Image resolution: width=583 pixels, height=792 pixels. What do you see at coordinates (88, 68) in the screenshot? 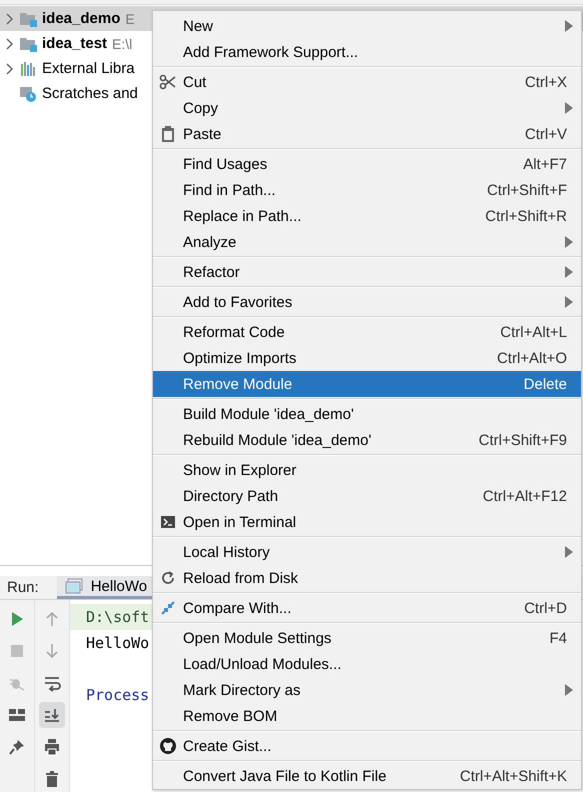
I see `tree-item-name: External Libra` at bounding box center [88, 68].